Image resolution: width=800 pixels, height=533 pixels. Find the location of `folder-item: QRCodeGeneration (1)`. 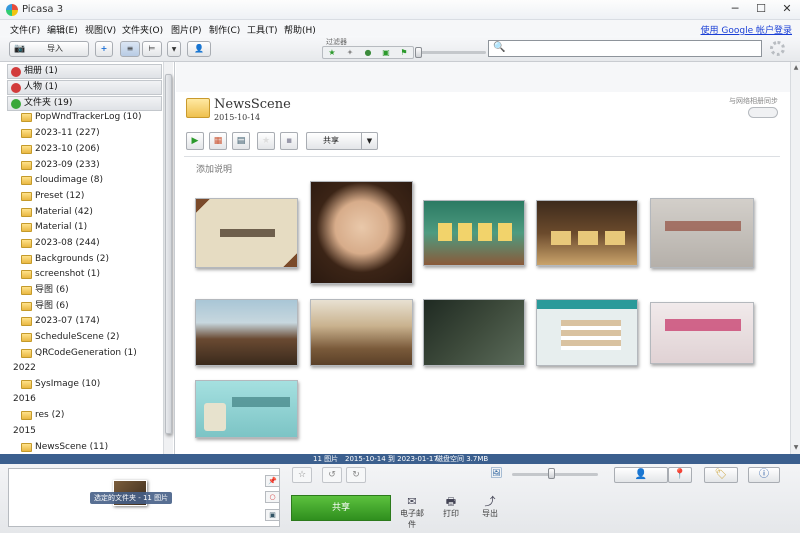

folder-item: QRCodeGeneration (1) is located at coordinates (79, 353).